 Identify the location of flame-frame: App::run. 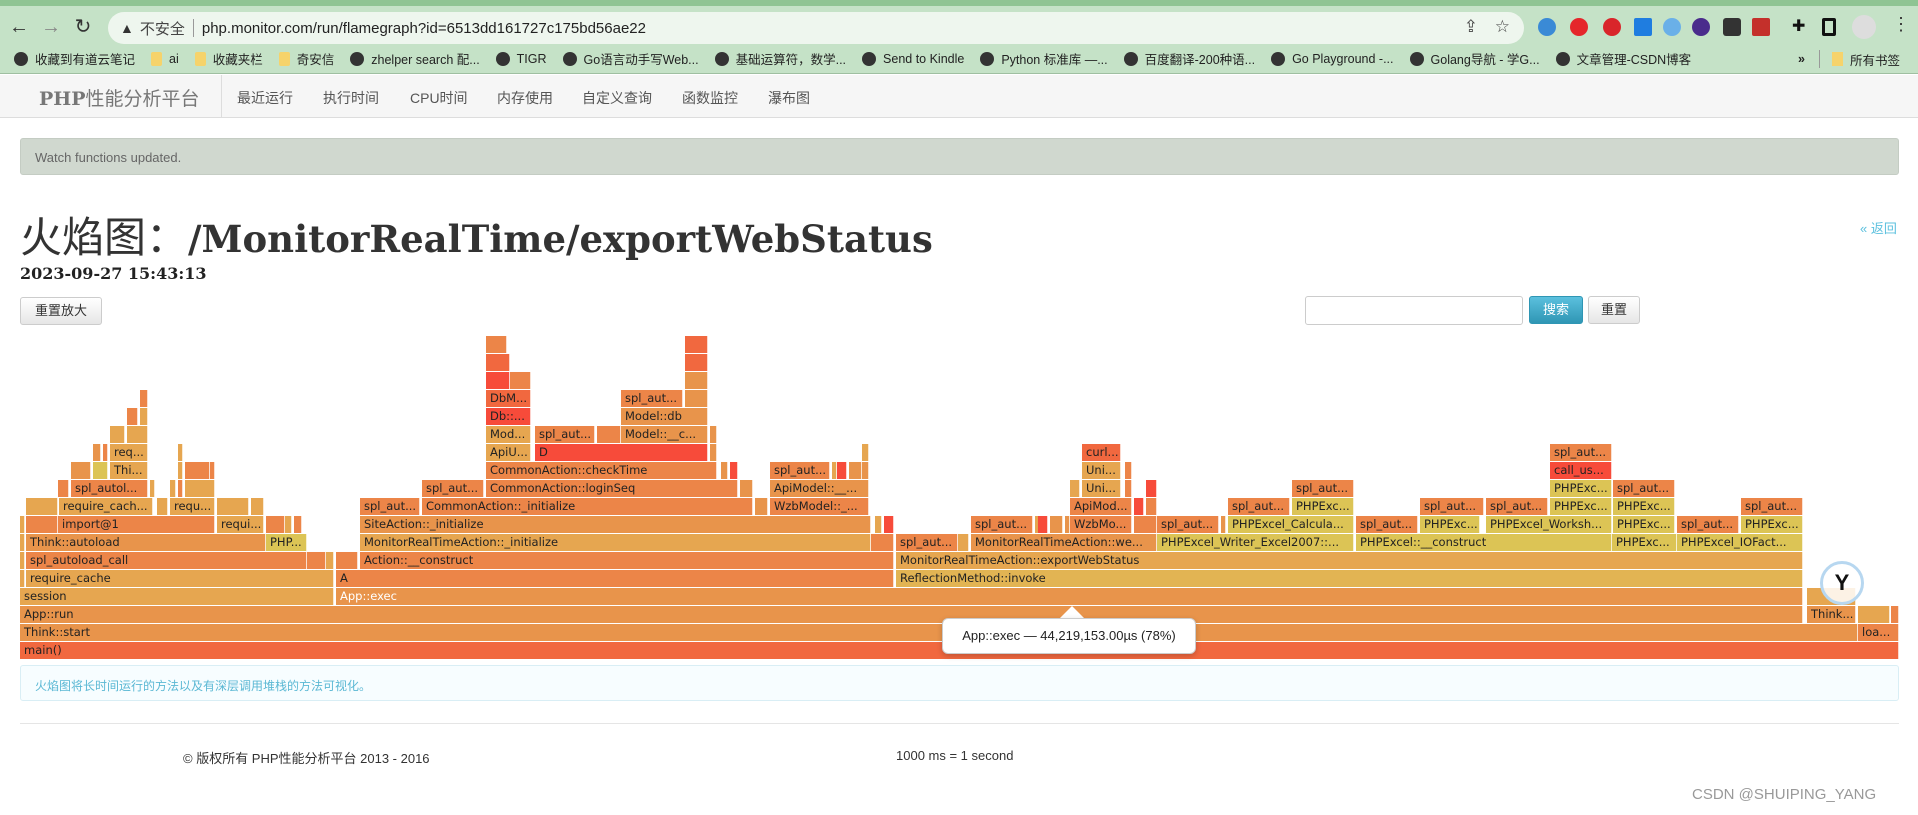
(911, 614).